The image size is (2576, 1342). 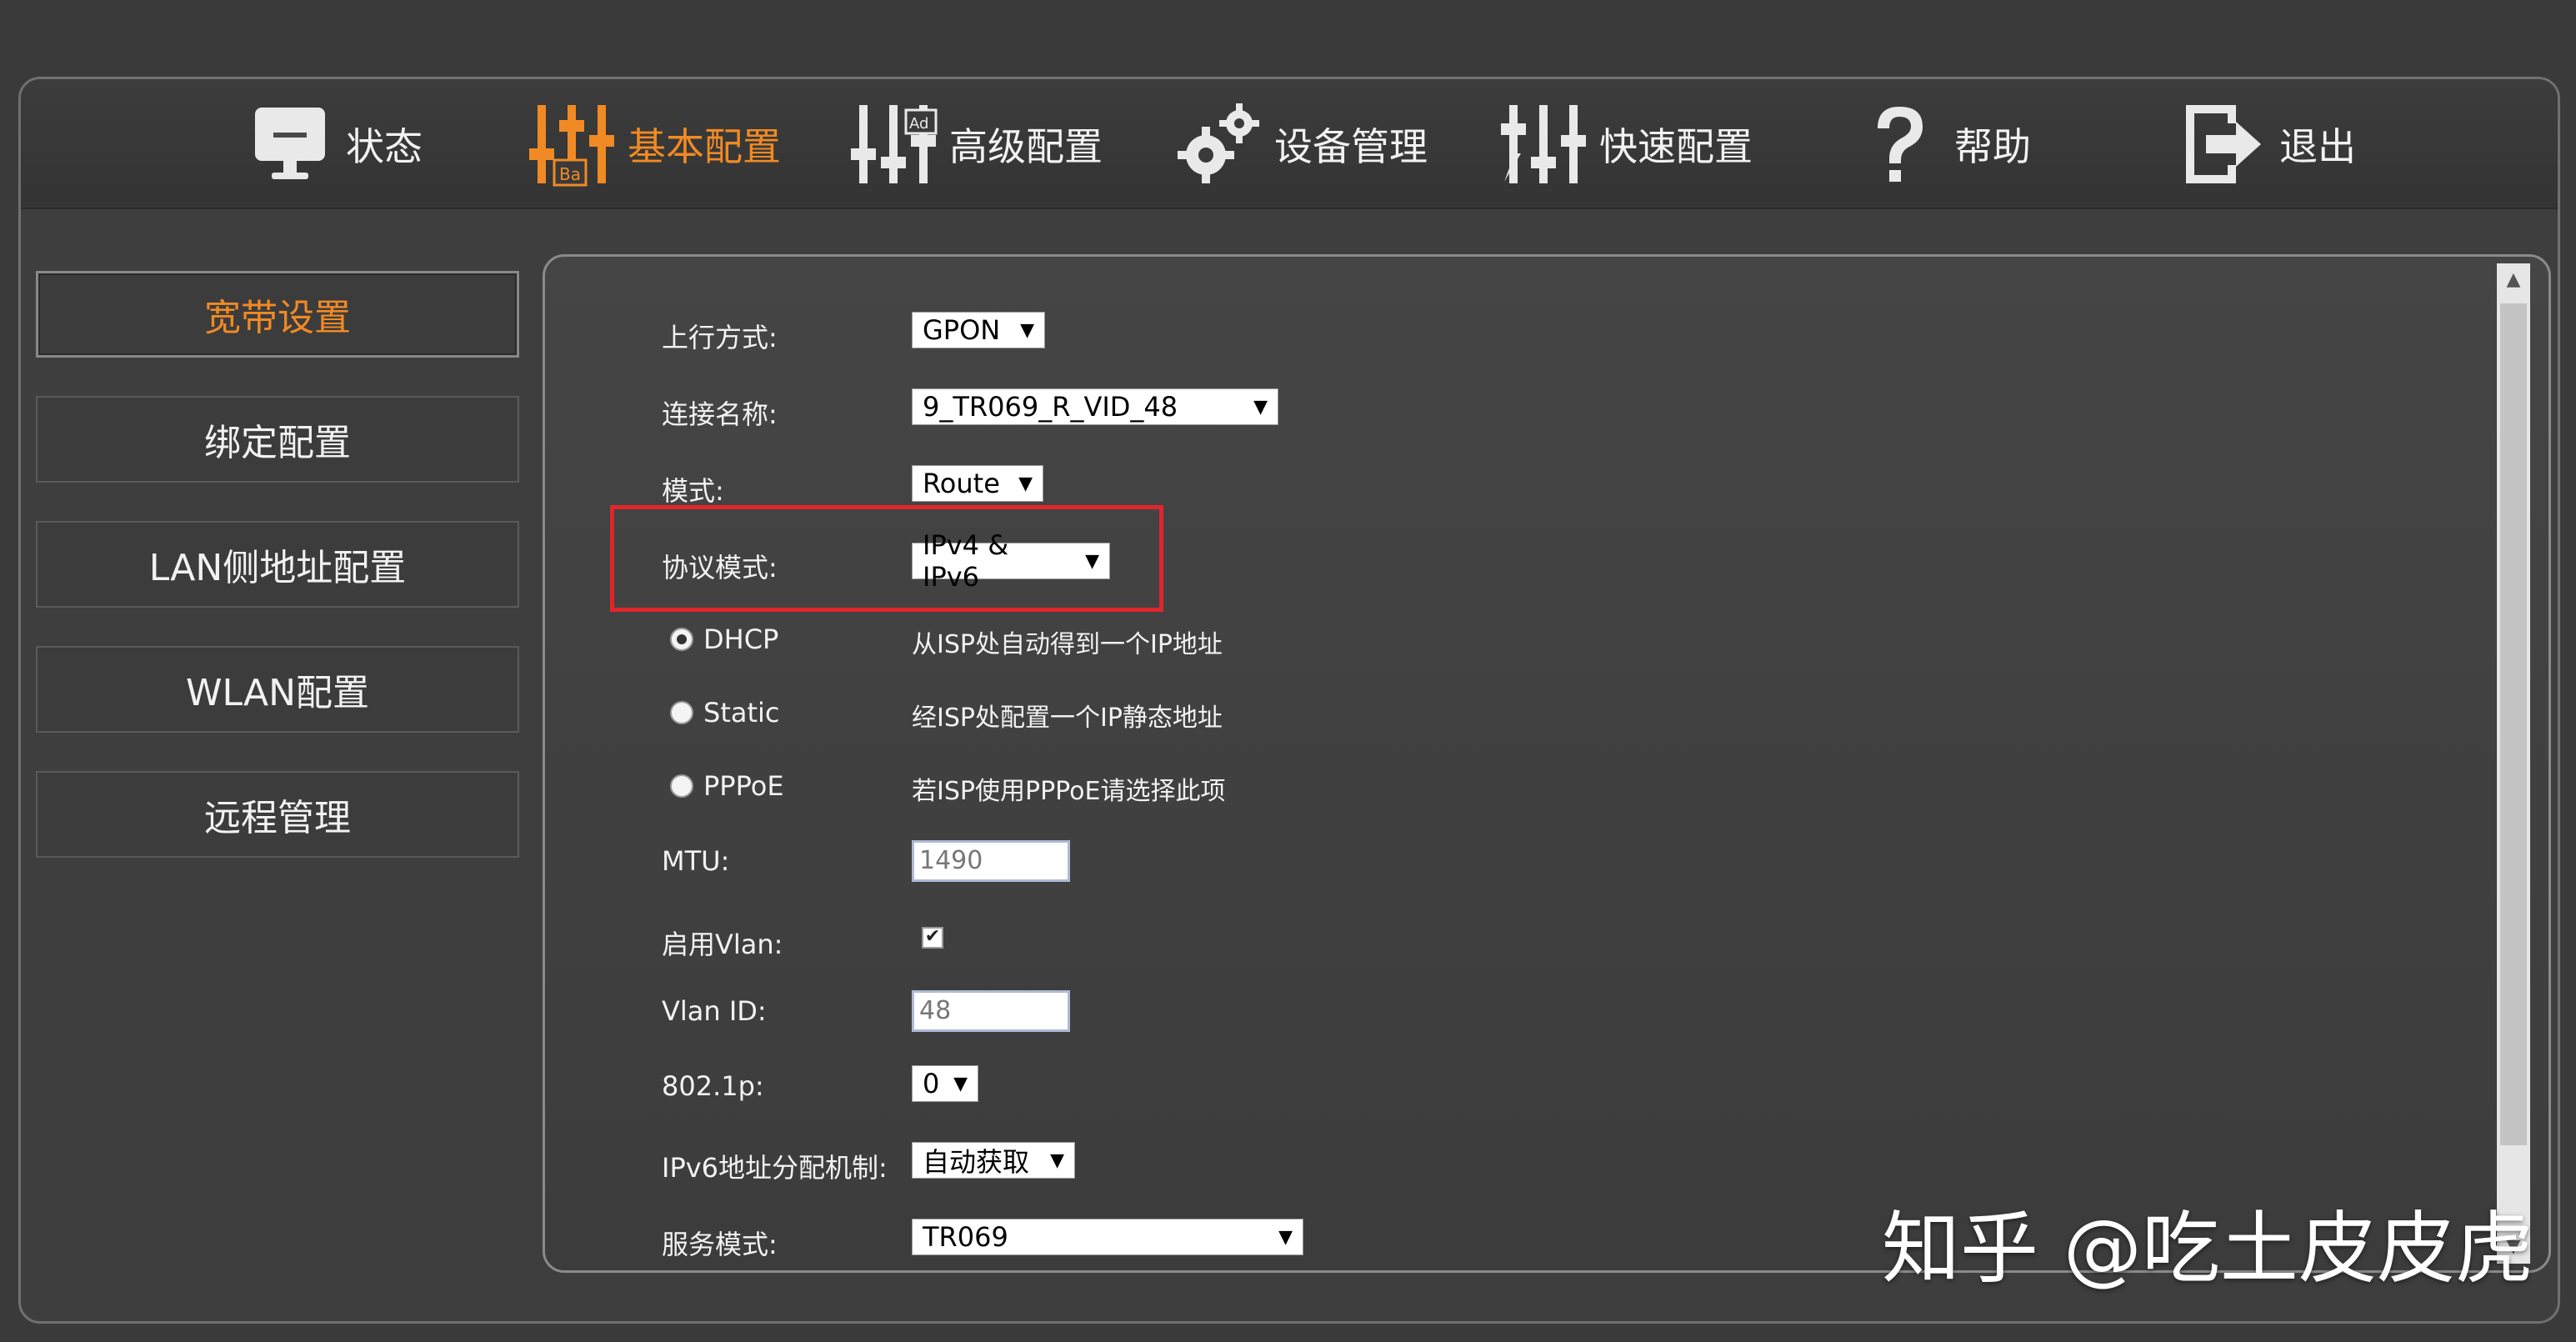 What do you see at coordinates (705, 146) in the screenshot?
I see `nav-label: 基本配置` at bounding box center [705, 146].